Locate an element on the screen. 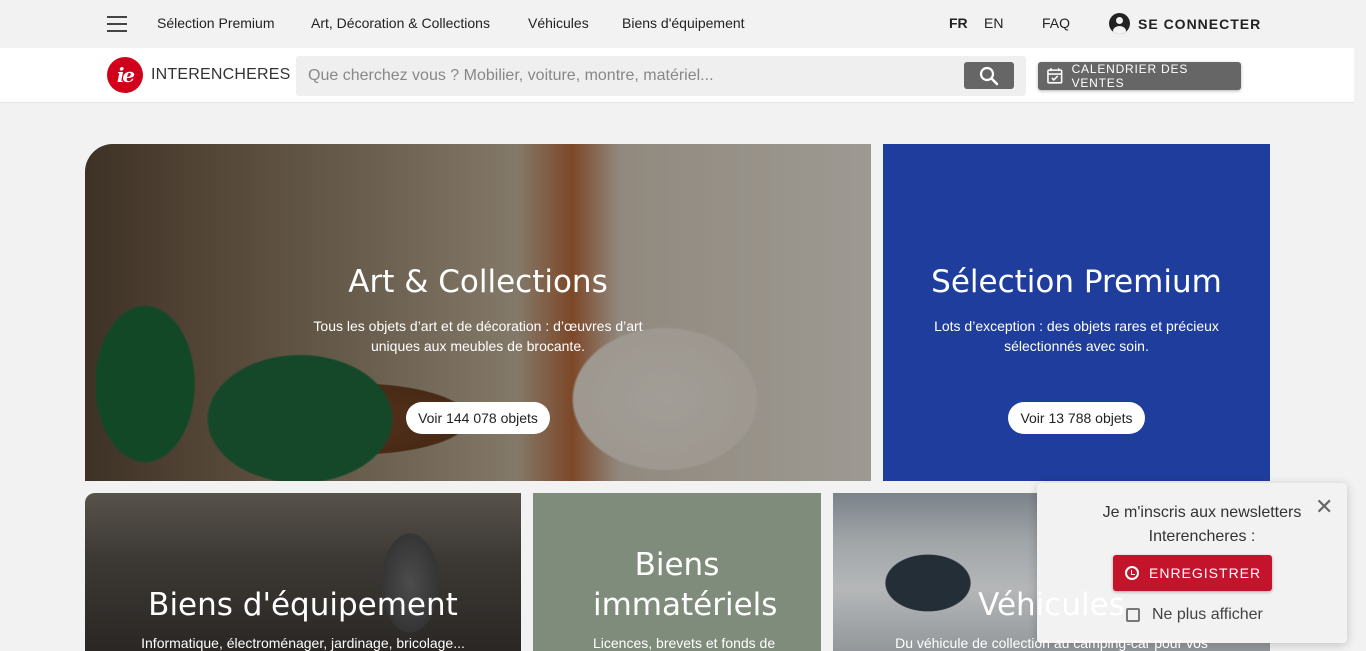  faq-link: FAQ is located at coordinates (1056, 23).